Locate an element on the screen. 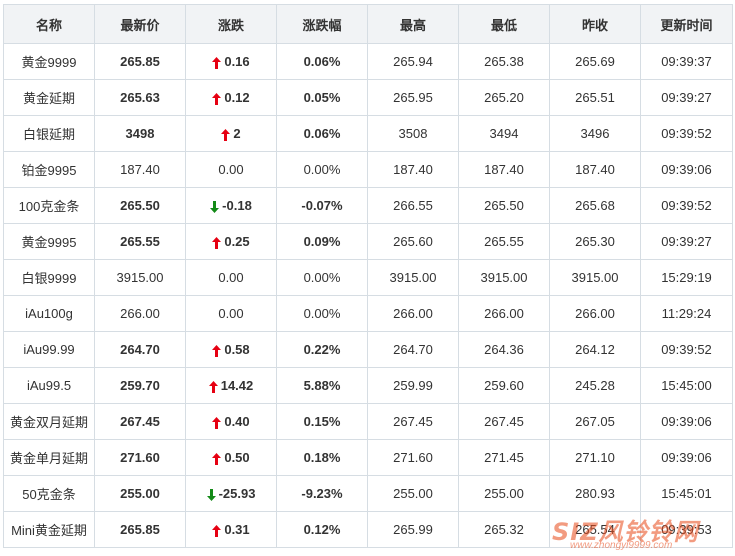 The height and width of the screenshot is (556, 735). cell-change-text: -0.18 is located at coordinates (237, 205).